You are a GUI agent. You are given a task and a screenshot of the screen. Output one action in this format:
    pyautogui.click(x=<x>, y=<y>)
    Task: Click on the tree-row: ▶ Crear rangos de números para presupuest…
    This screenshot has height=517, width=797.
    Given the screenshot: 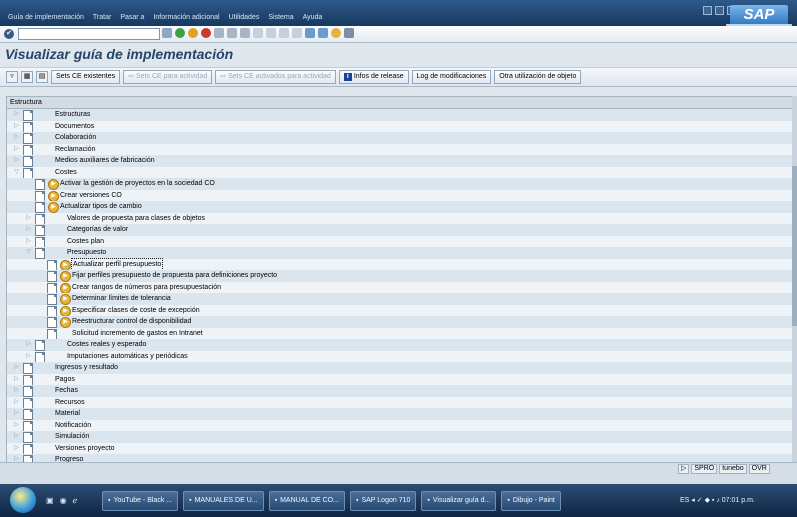 What is the action you would take?
    pyautogui.click(x=400, y=287)
    